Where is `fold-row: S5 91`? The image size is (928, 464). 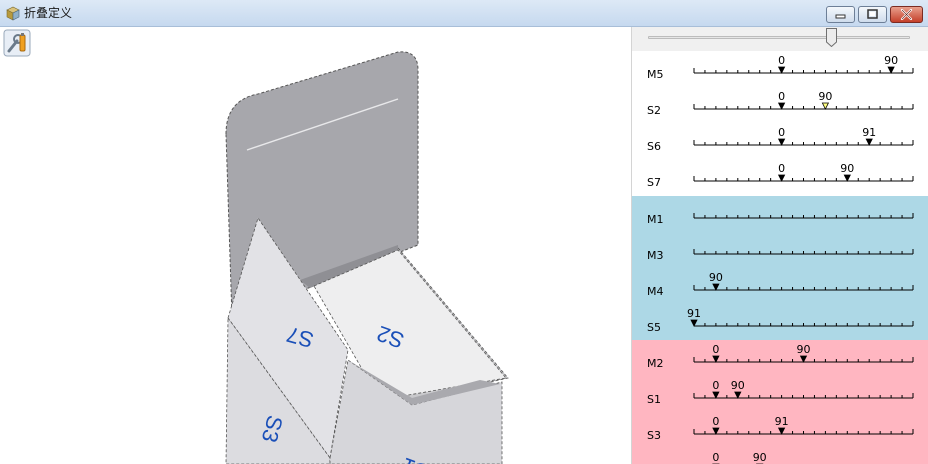 fold-row: S5 91 is located at coordinates (780, 322).